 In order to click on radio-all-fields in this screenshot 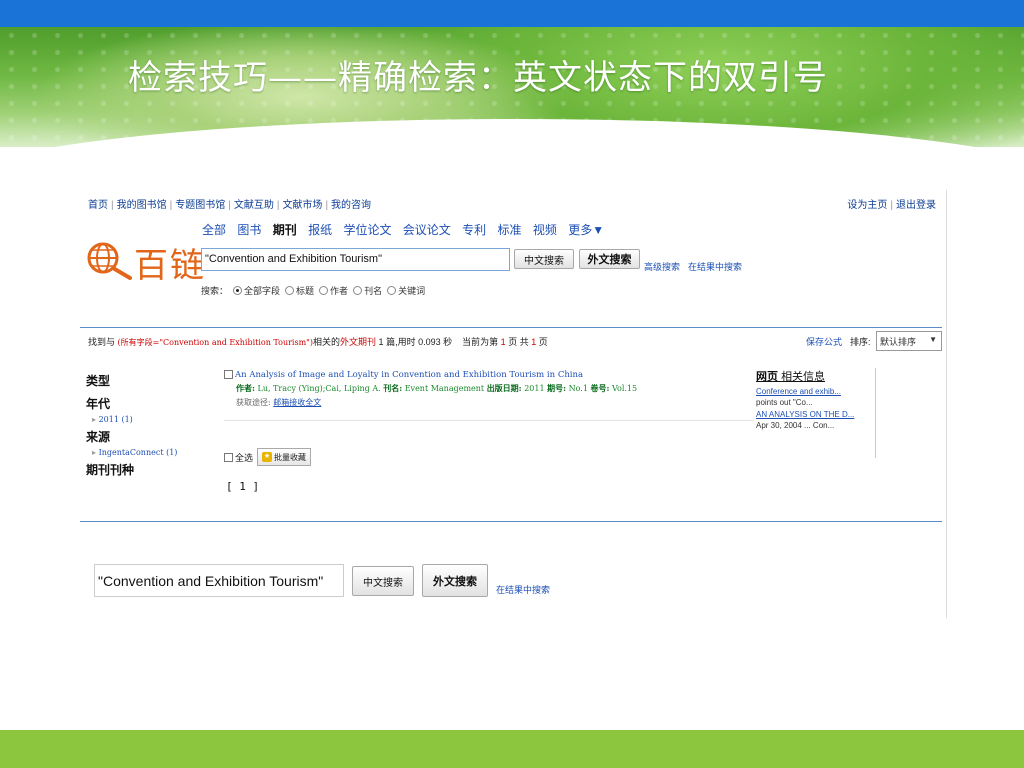, I will do `click(238, 290)`.